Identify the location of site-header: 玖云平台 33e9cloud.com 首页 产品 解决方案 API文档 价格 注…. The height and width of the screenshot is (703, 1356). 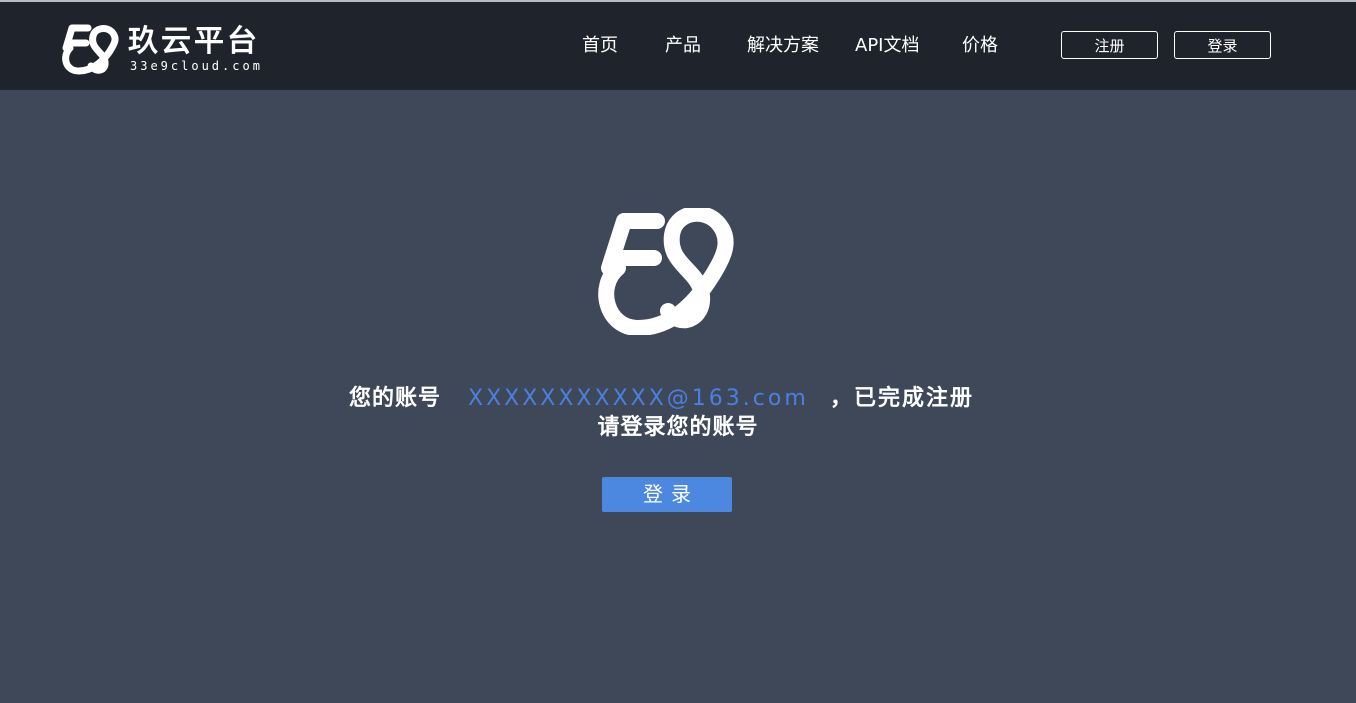
(678, 46).